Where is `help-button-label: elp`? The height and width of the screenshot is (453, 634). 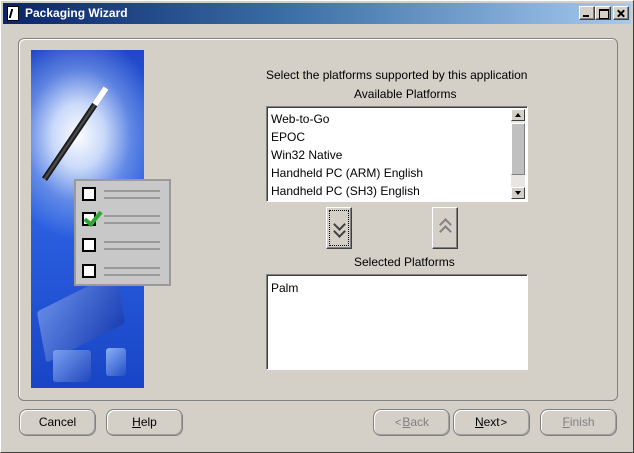 help-button-label: elp is located at coordinates (148, 422).